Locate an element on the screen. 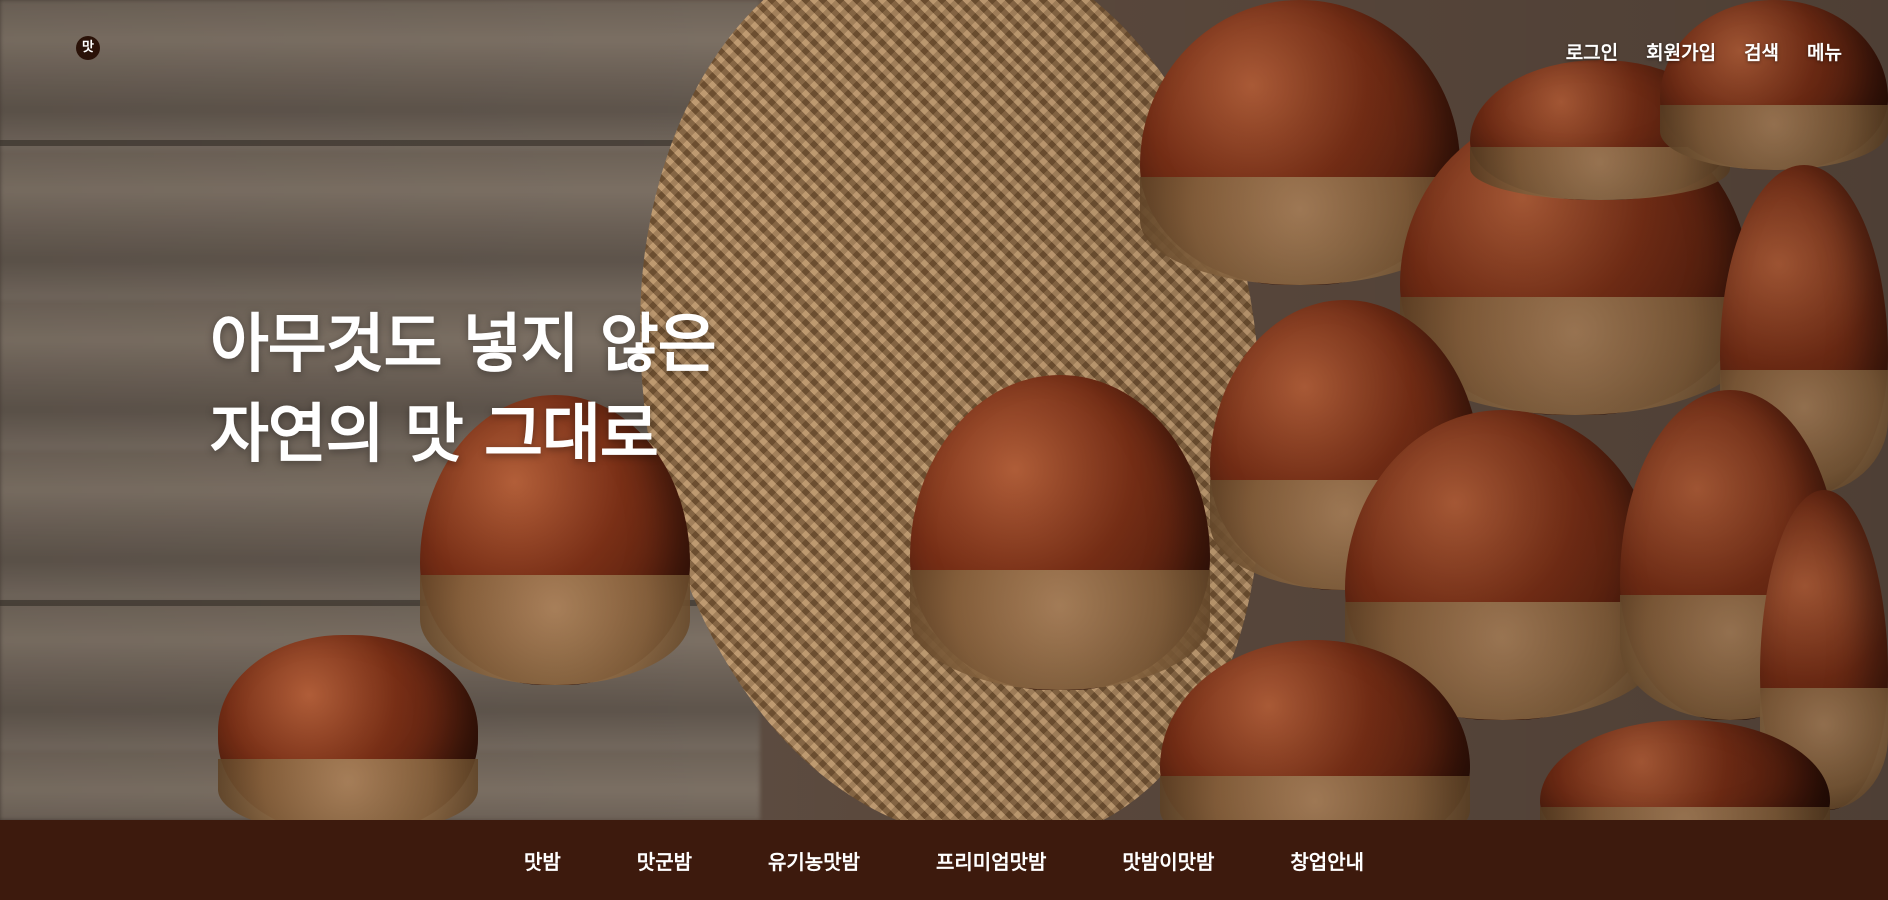 This screenshot has height=900, width=1888. nav-item-roasted-matbam: 맛군밤 is located at coordinates (664, 860).